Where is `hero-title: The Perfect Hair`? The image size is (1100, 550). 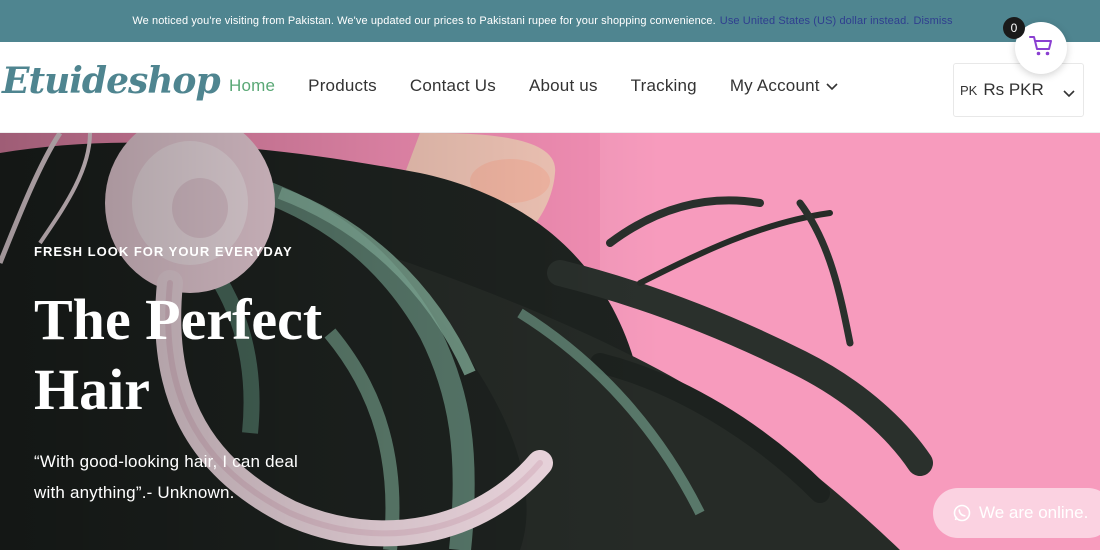 hero-title: The Perfect Hair is located at coordinates (194, 355).